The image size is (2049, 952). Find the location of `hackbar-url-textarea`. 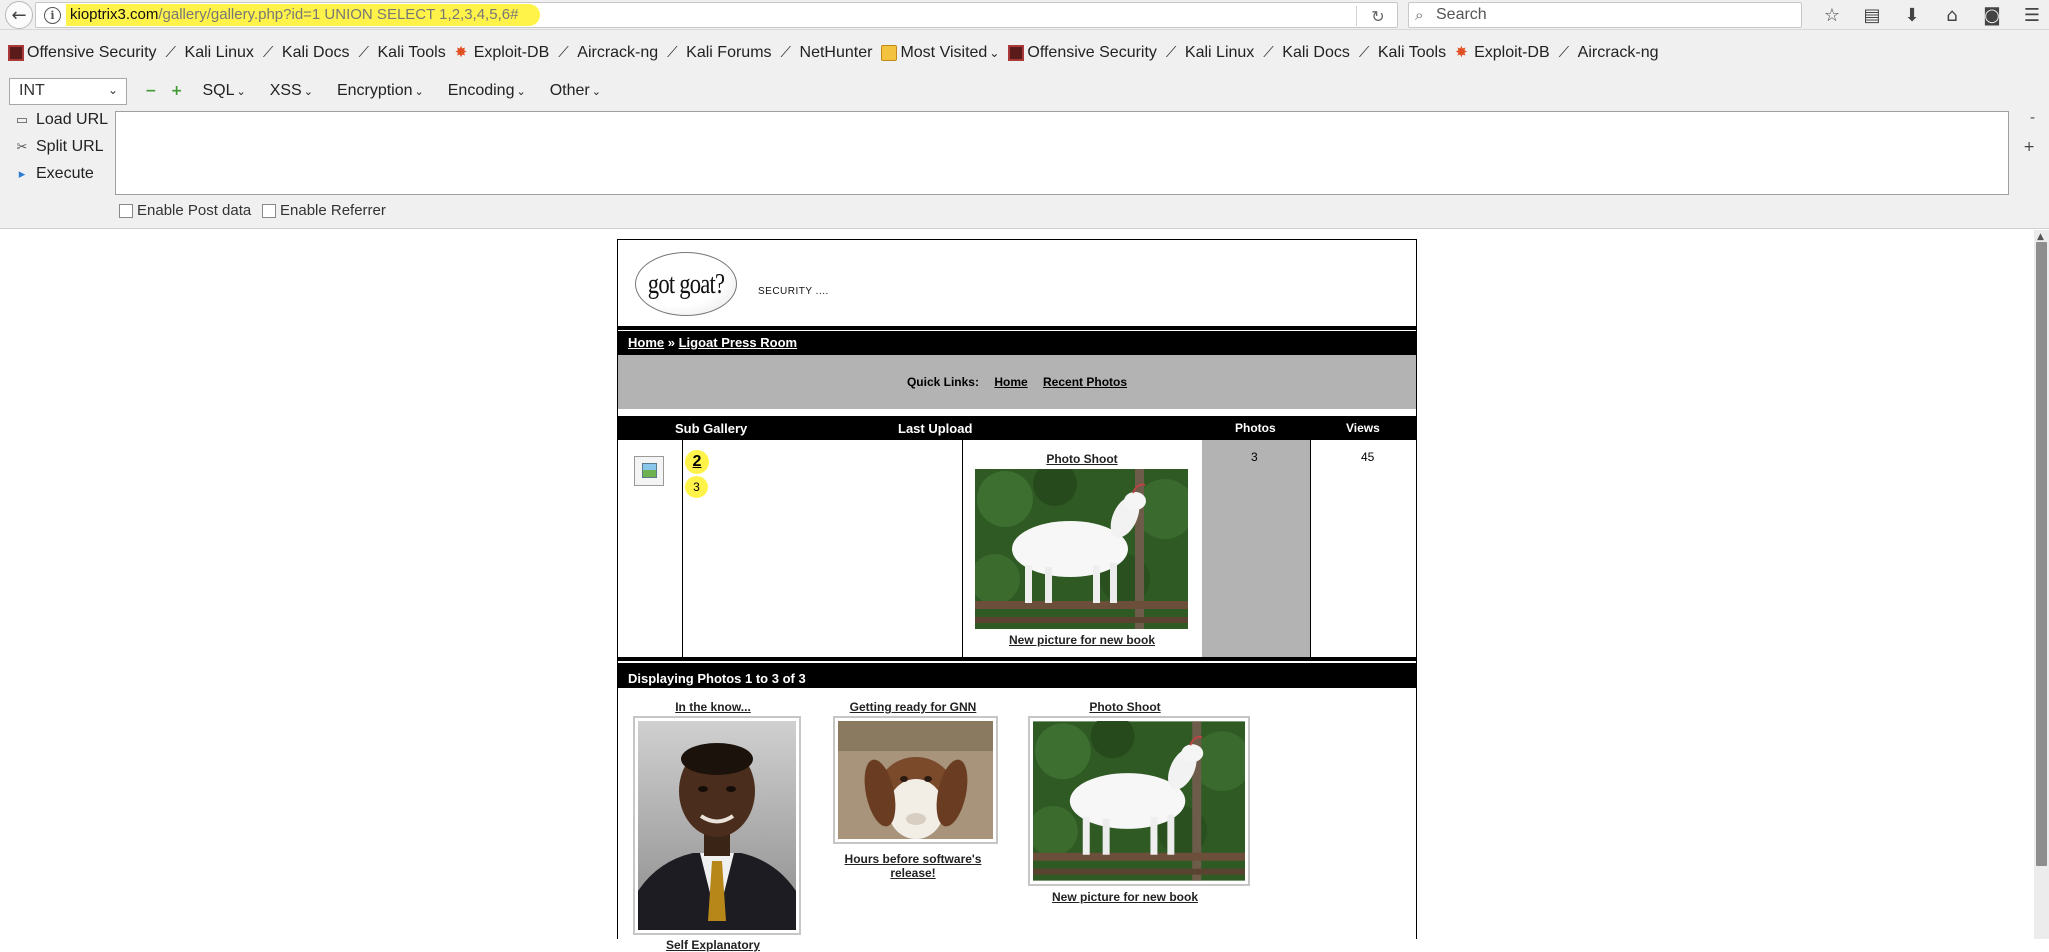

hackbar-url-textarea is located at coordinates (1062, 153).